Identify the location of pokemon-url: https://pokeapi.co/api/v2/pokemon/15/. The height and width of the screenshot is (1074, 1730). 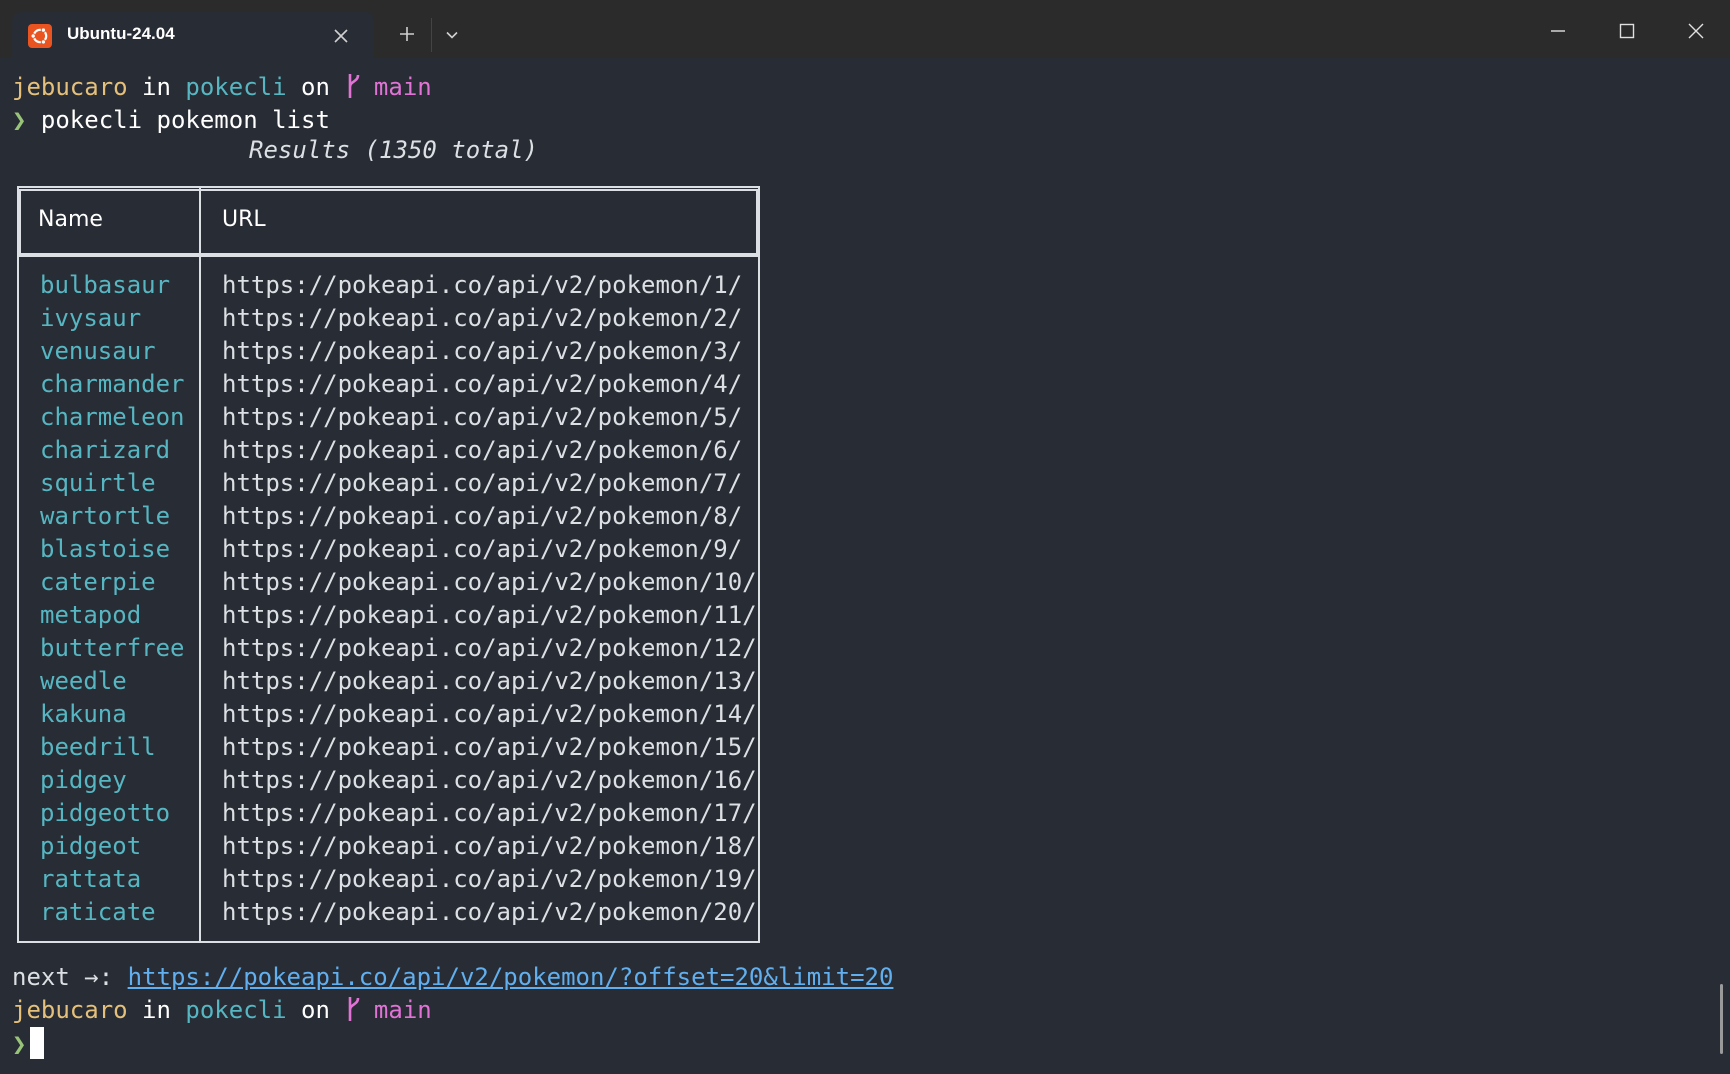
(489, 747).